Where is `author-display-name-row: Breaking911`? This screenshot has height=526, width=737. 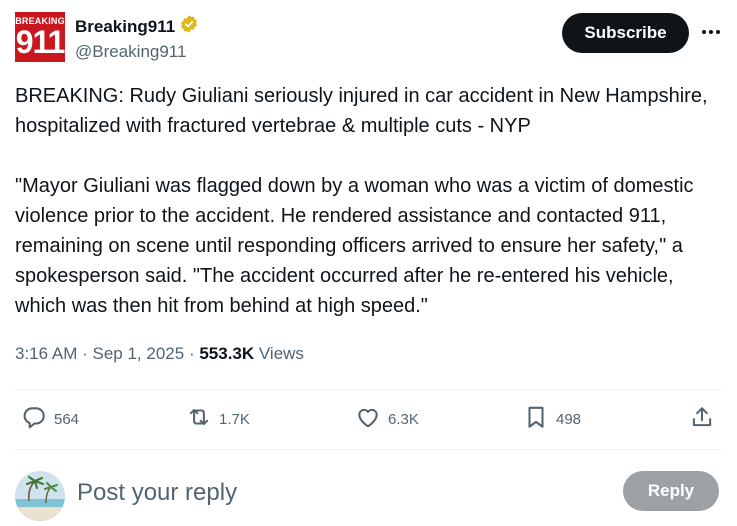 author-display-name-row: Breaking911 is located at coordinates (137, 27).